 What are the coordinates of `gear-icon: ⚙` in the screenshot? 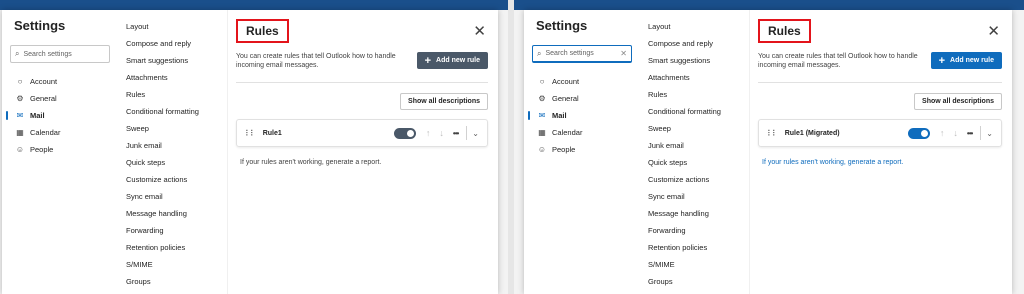 It's located at (20, 98).